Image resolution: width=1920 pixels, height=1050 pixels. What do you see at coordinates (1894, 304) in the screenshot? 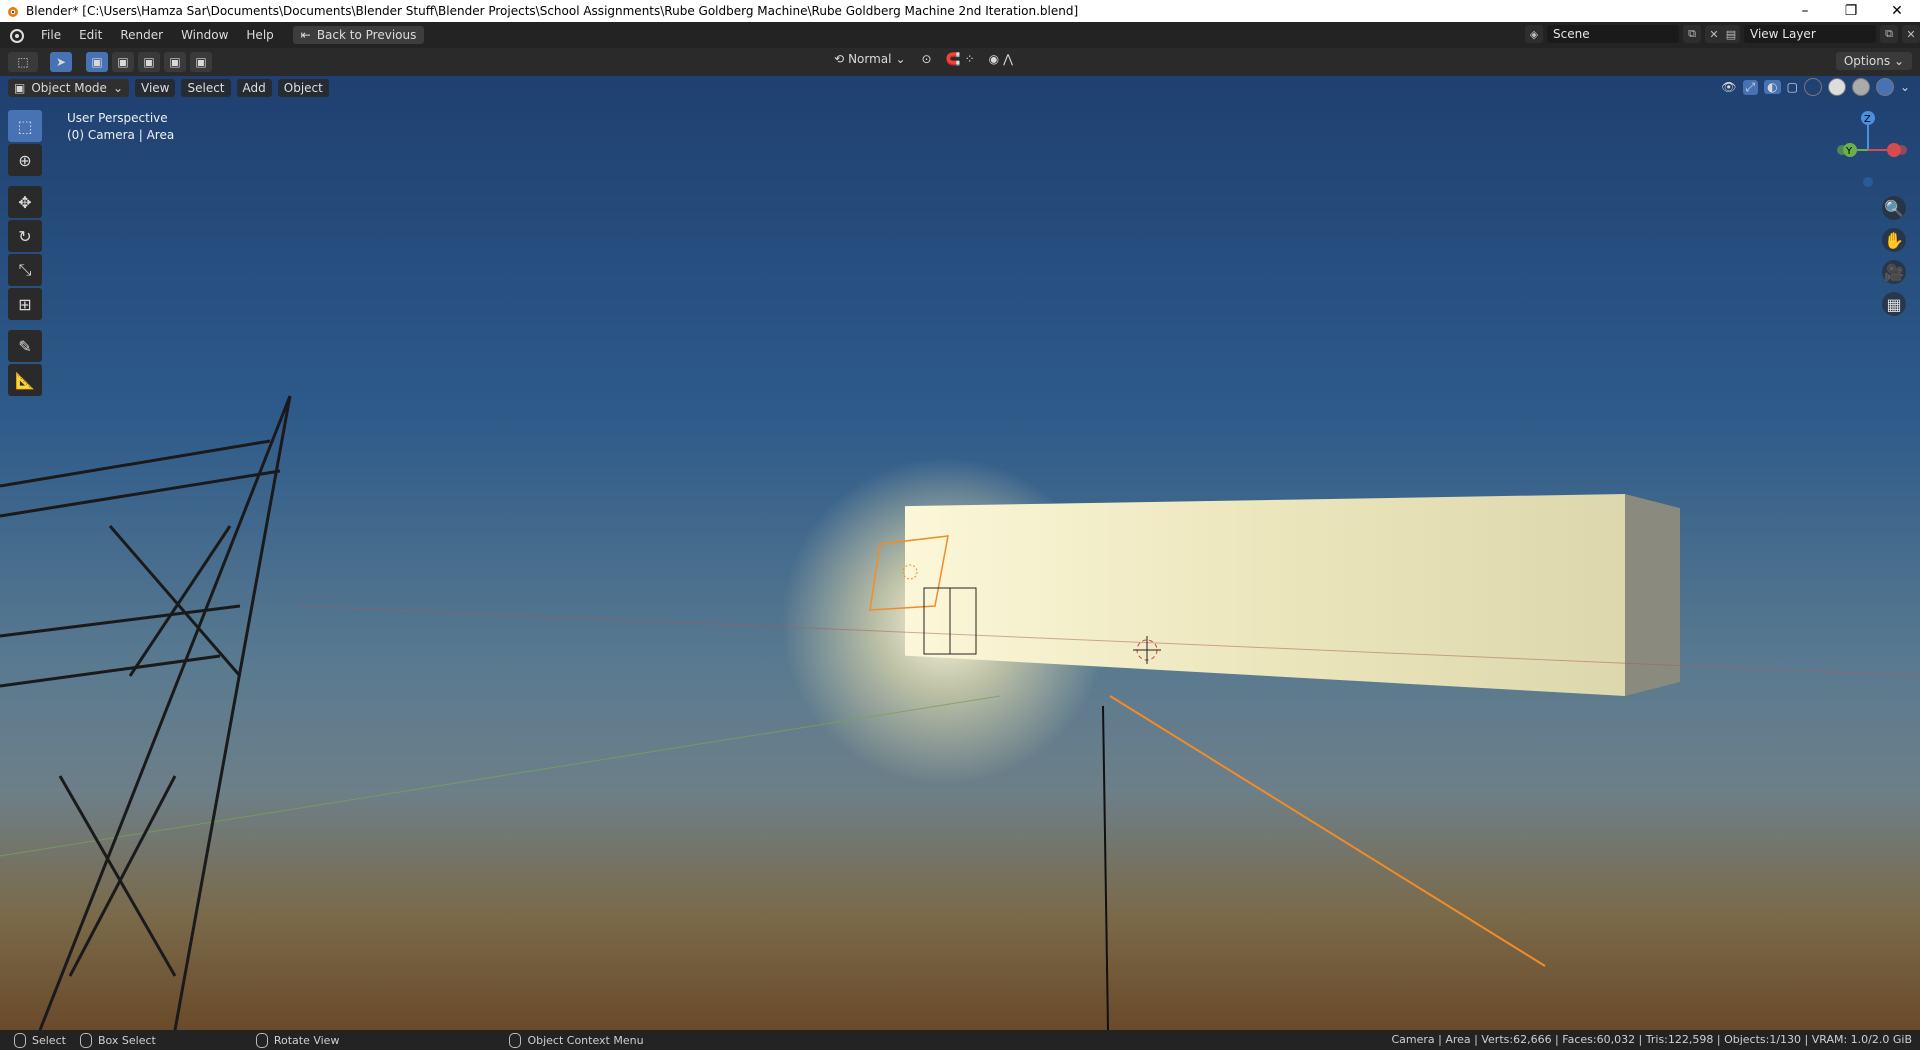
I see `ortho-grid-icon: ▦` at bounding box center [1894, 304].